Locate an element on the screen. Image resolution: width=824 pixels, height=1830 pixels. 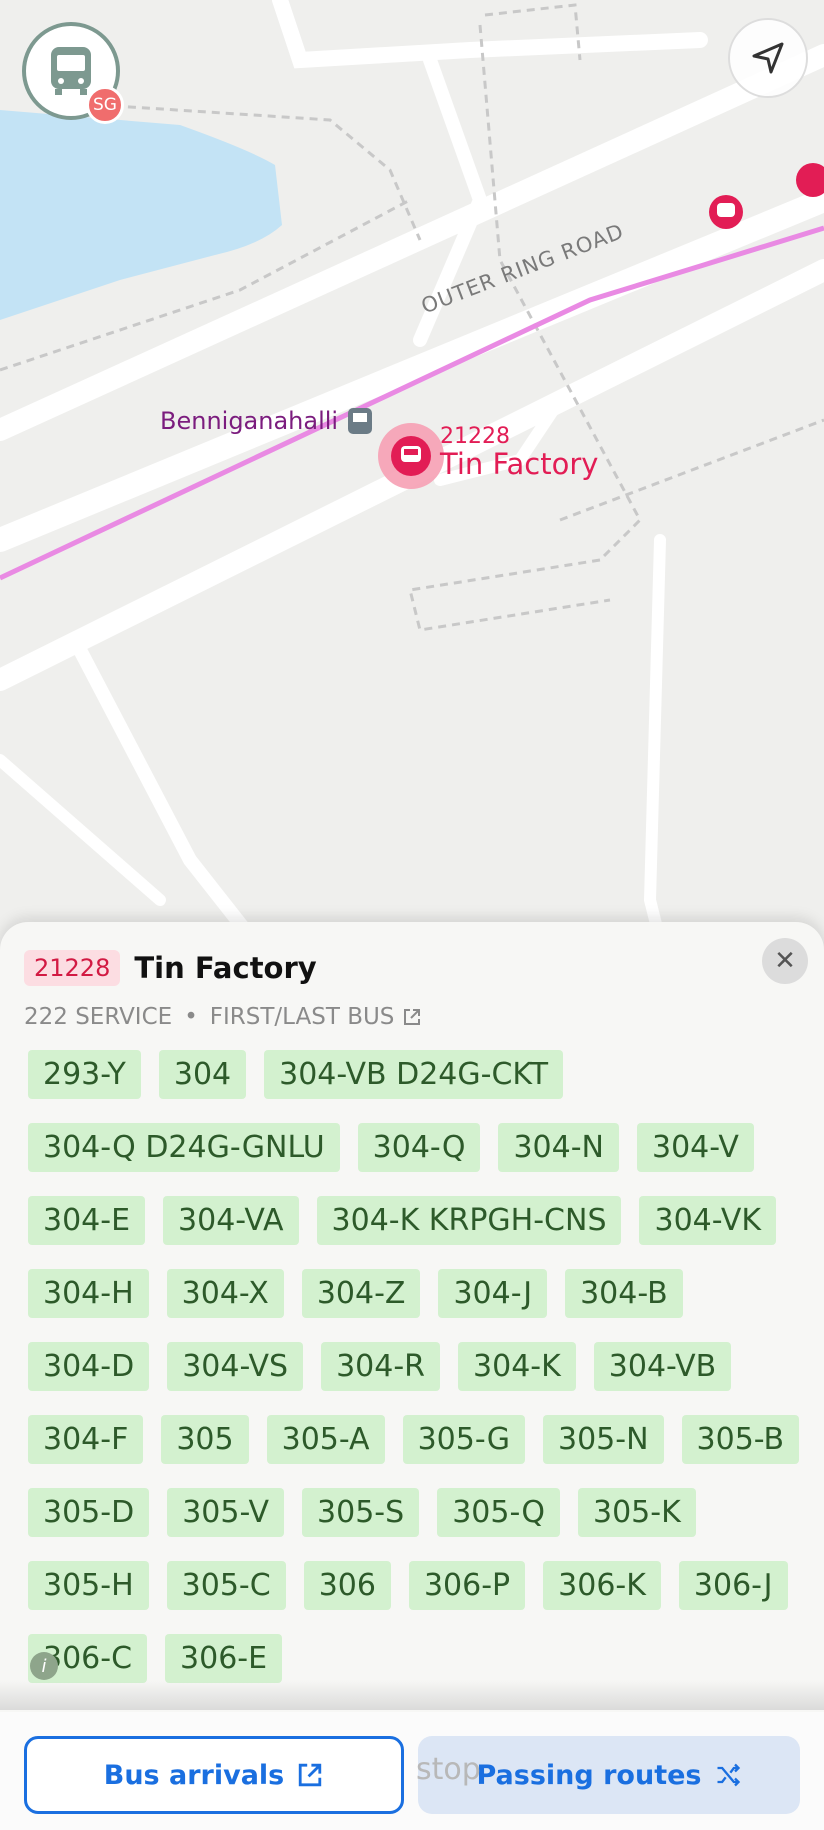
route-chip: 304-X is located at coordinates (225, 1293).